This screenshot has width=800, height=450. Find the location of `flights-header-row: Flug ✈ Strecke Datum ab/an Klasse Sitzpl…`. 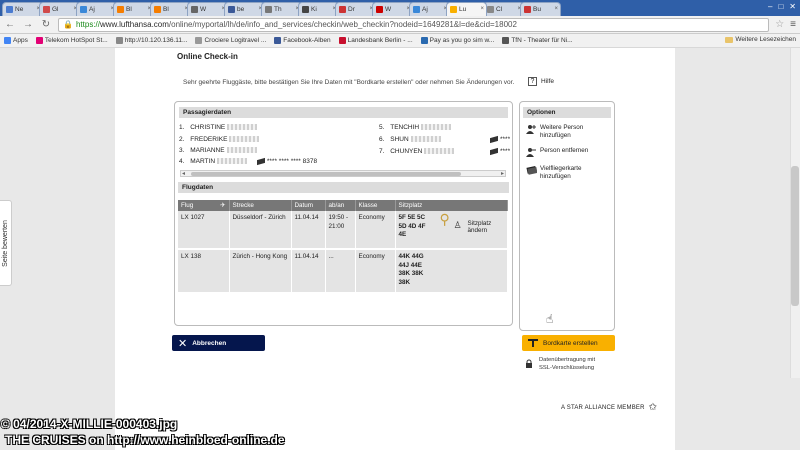

flights-header-row: Flug ✈ Strecke Datum ab/an Klasse Sitzpl… is located at coordinates (343, 205).